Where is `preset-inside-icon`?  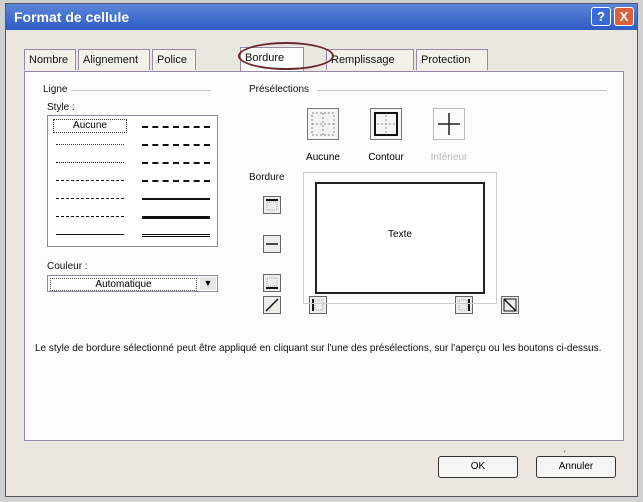 preset-inside-icon is located at coordinates (449, 124).